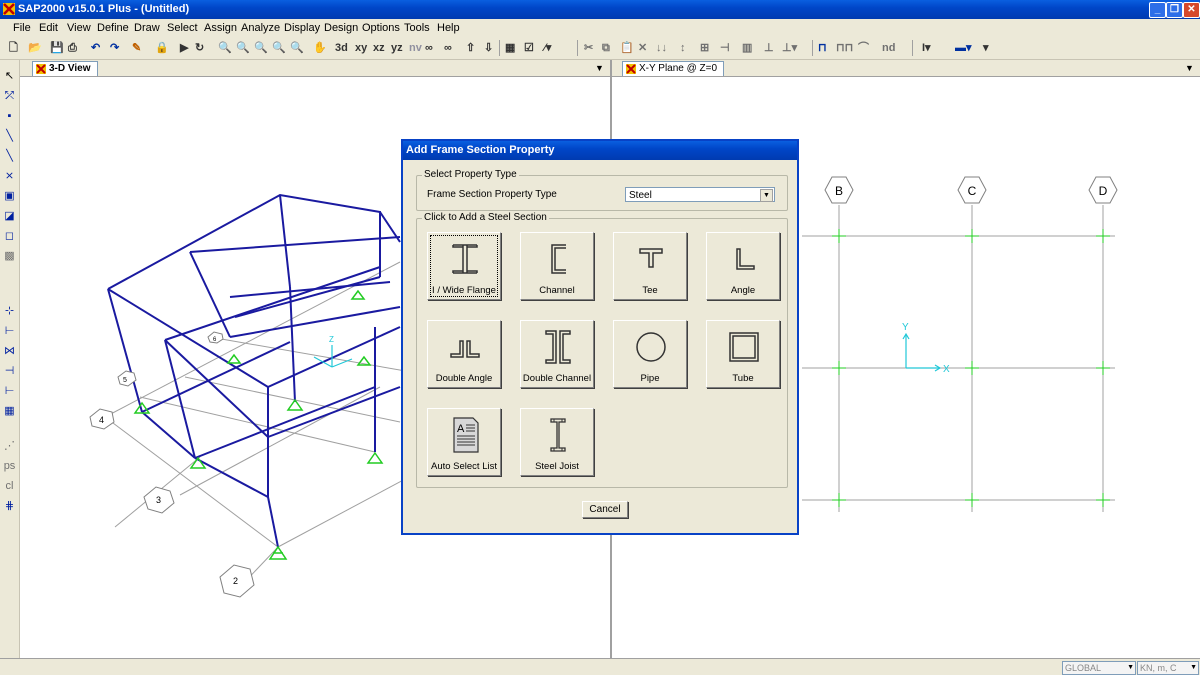 This screenshot has width=1200, height=675. Describe the element at coordinates (510, 48) in the screenshot. I see `set-display-options-icon: ▦` at that location.